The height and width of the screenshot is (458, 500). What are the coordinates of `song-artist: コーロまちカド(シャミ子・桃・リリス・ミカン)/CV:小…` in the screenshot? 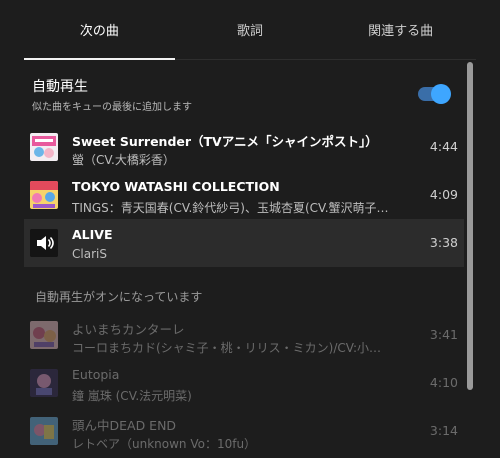 It's located at (227, 348).